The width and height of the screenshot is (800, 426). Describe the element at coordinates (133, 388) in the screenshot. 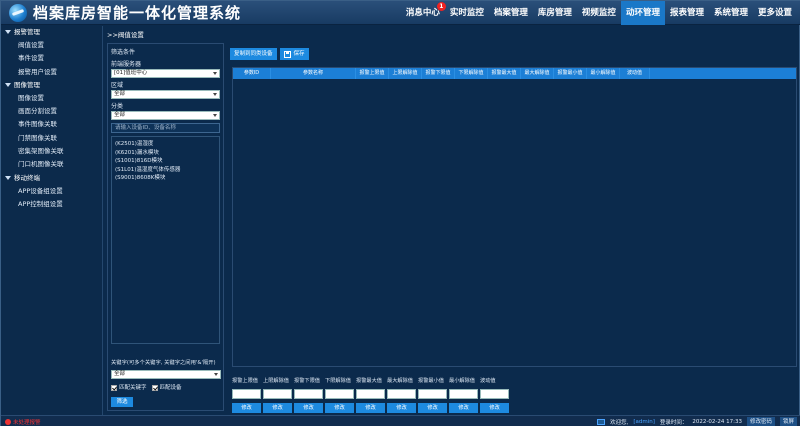

I see `checkbox-label: 匹配关键字` at that location.